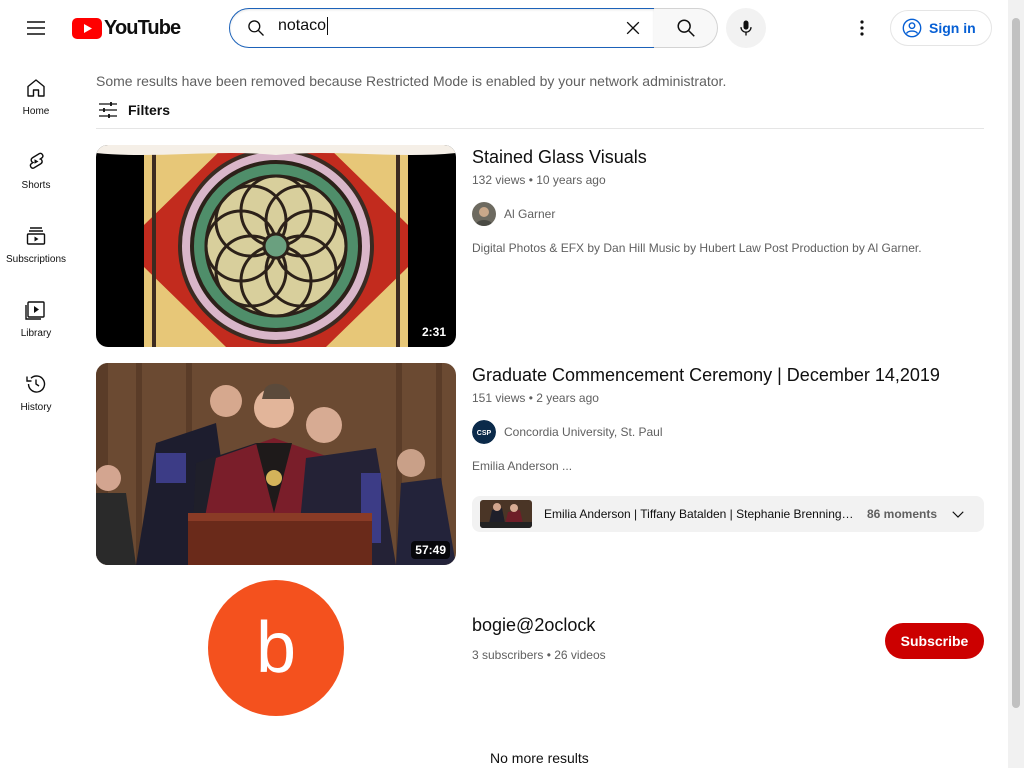  I want to click on channel-info: Al Garner, so click(513, 214).